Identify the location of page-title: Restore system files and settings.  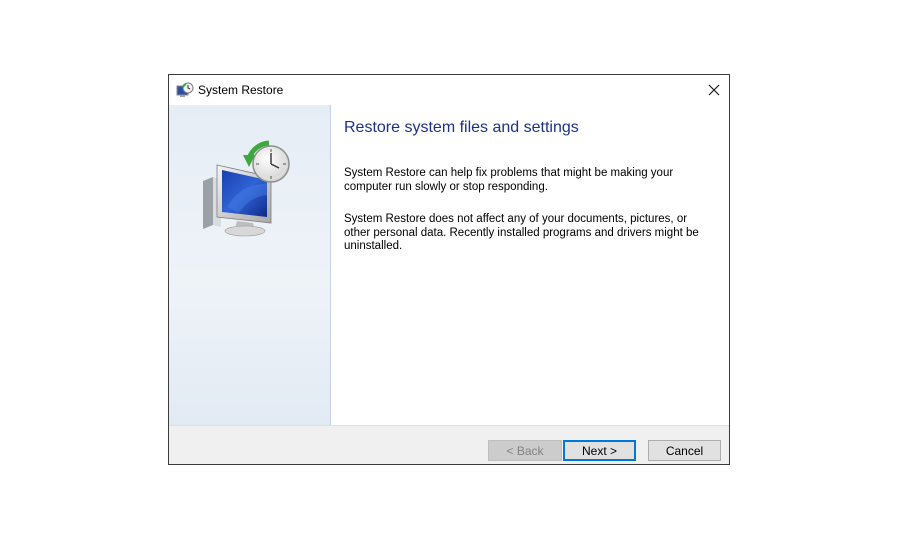
(461, 127).